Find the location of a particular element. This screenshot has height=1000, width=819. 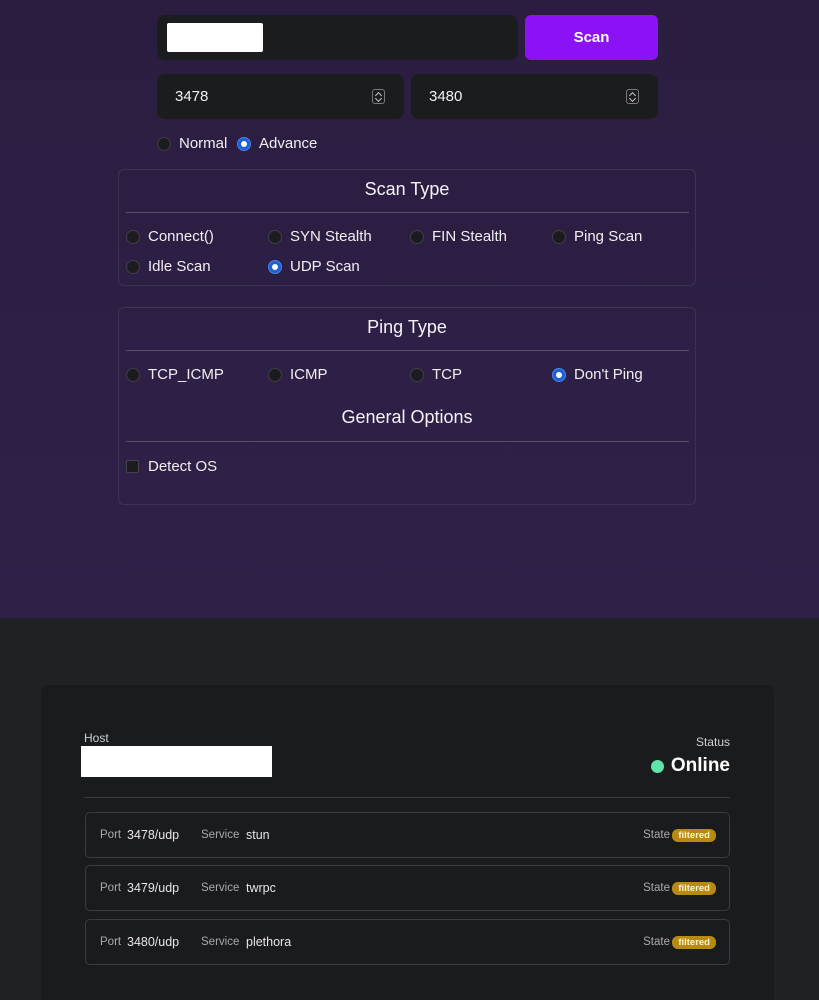

port-value: 3479/udp is located at coordinates (153, 888).